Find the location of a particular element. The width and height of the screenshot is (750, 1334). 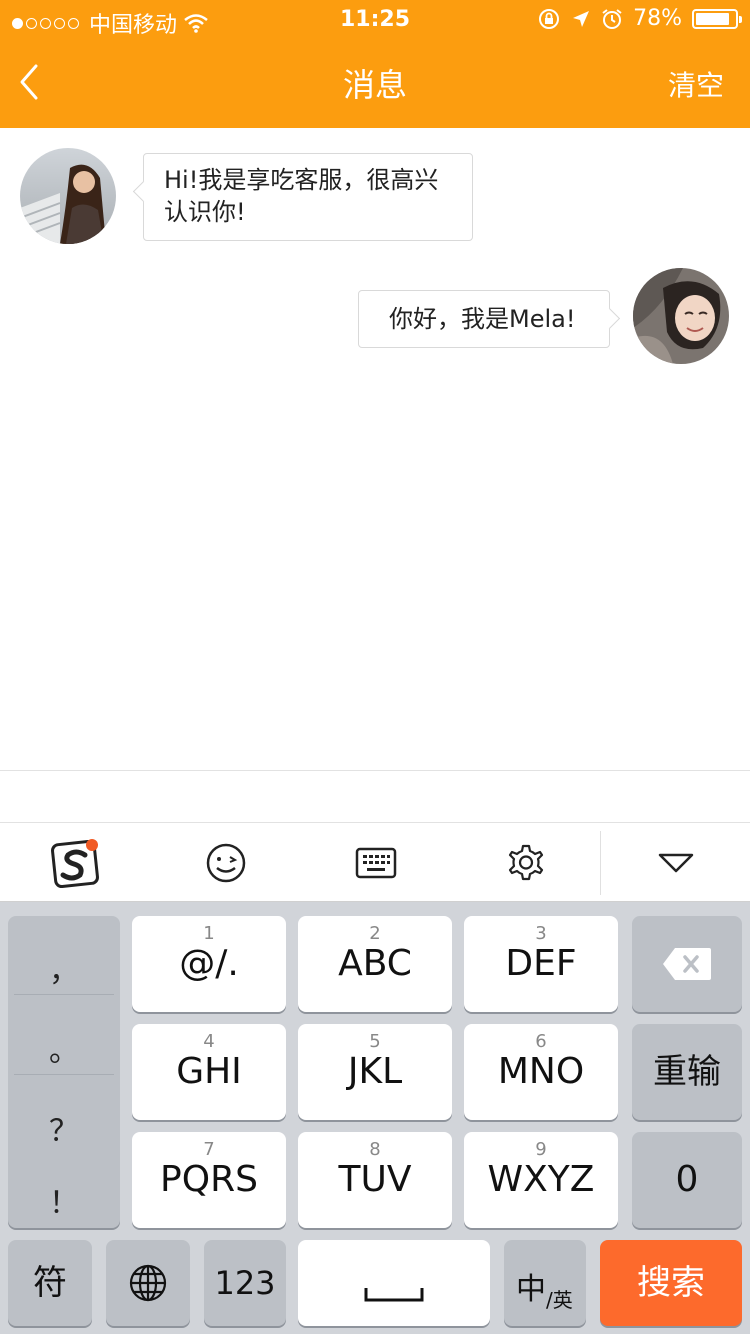

battery-percent: 78% is located at coordinates (657, 18).